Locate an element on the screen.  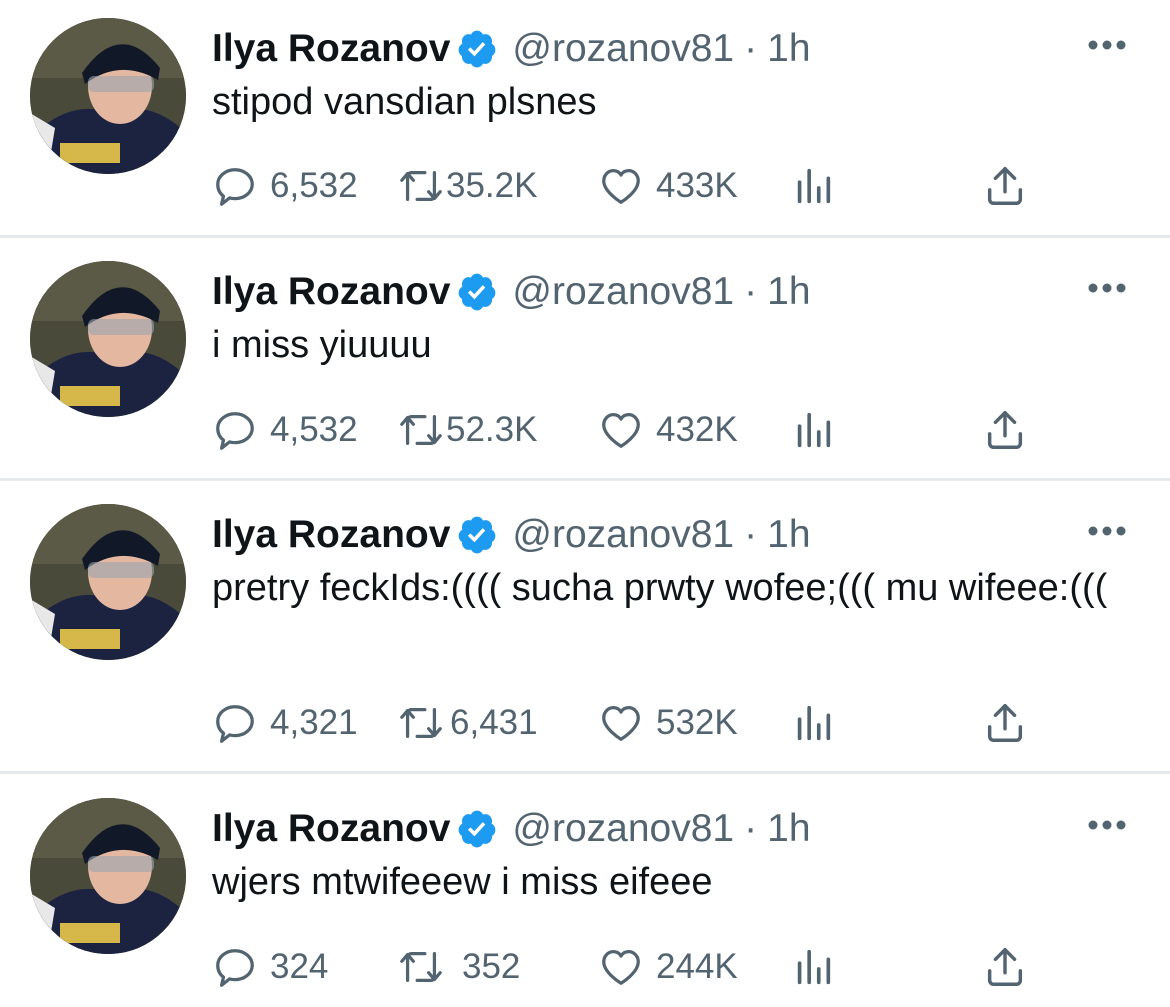
reply-count: 4,532 is located at coordinates (314, 429).